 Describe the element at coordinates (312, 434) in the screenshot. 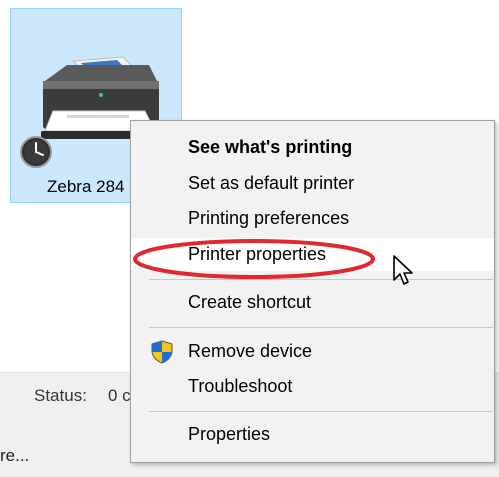

I see `menu-item-properties: Properties` at that location.